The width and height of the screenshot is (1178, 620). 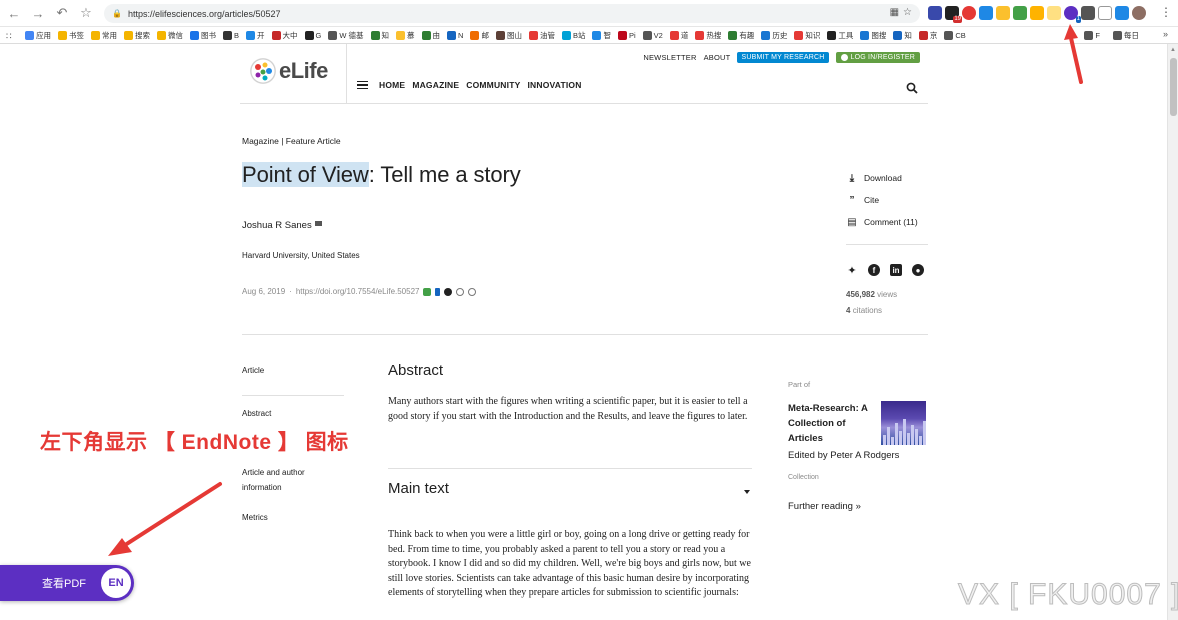 I want to click on bookmark-item: 油管, so click(x=541, y=35).